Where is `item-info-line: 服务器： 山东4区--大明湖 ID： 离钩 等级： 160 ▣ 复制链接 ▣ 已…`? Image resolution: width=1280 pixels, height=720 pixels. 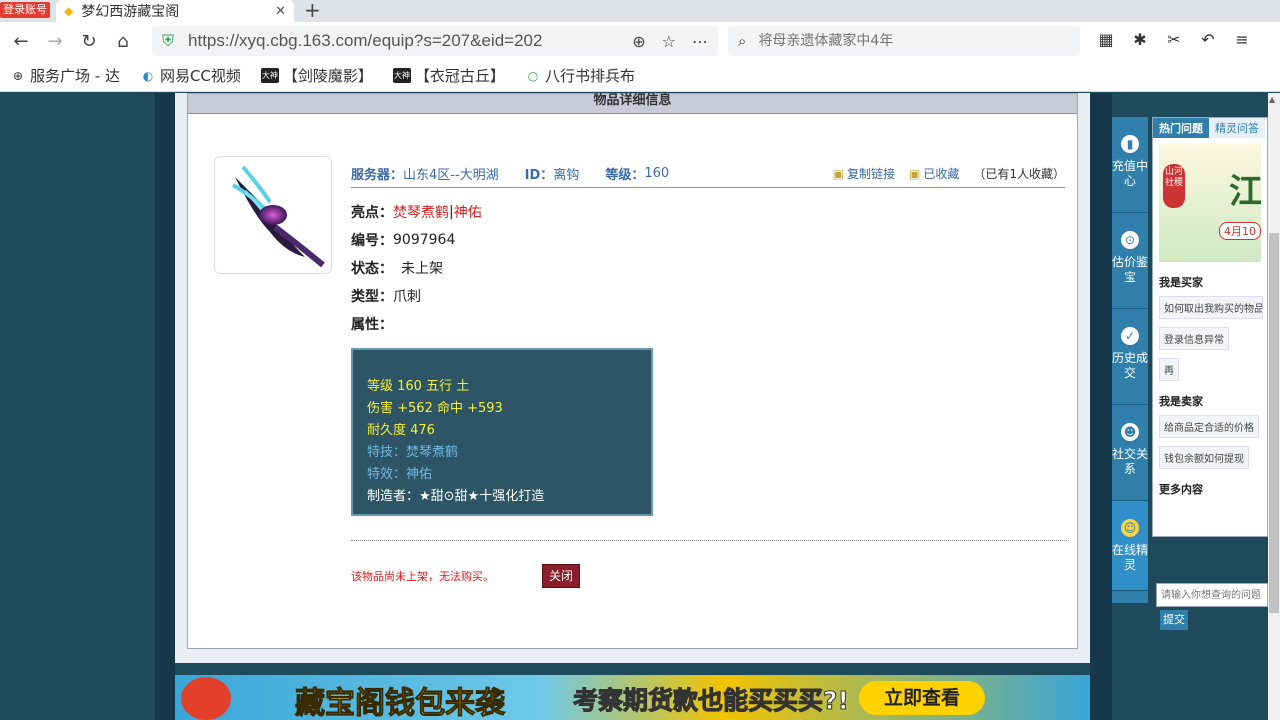 item-info-line: 服务器： 山东4区--大明湖 ID： 离钩 等级： 160 ▣ 复制链接 ▣ 已… is located at coordinates (708, 174).